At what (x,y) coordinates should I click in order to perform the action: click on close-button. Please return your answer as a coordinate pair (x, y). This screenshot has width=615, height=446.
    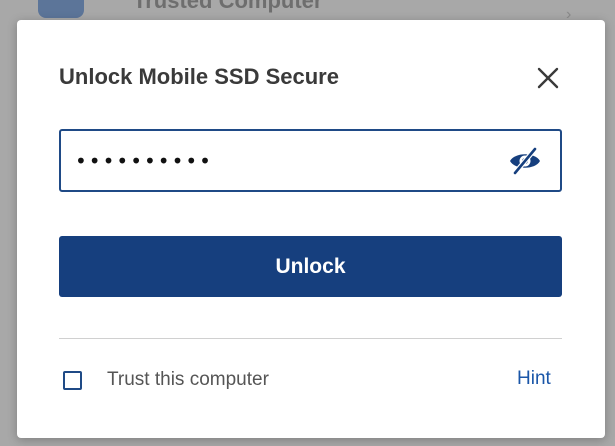
    Looking at the image, I should click on (548, 78).